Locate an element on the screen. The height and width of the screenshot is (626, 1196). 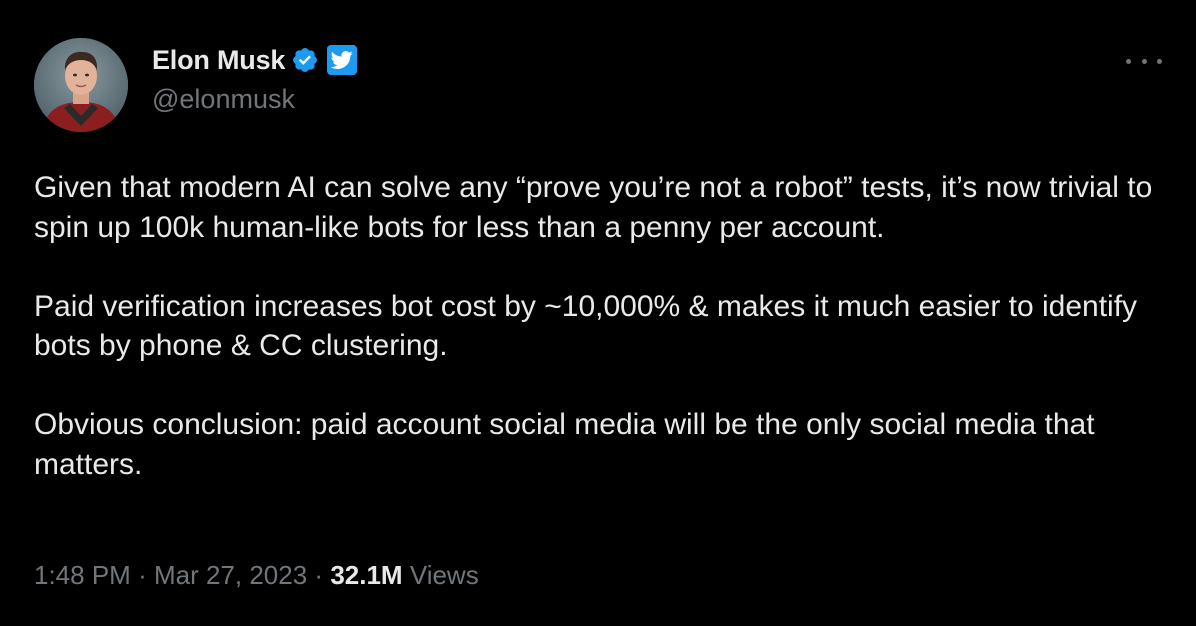
views-label: Views is located at coordinates (444, 575).